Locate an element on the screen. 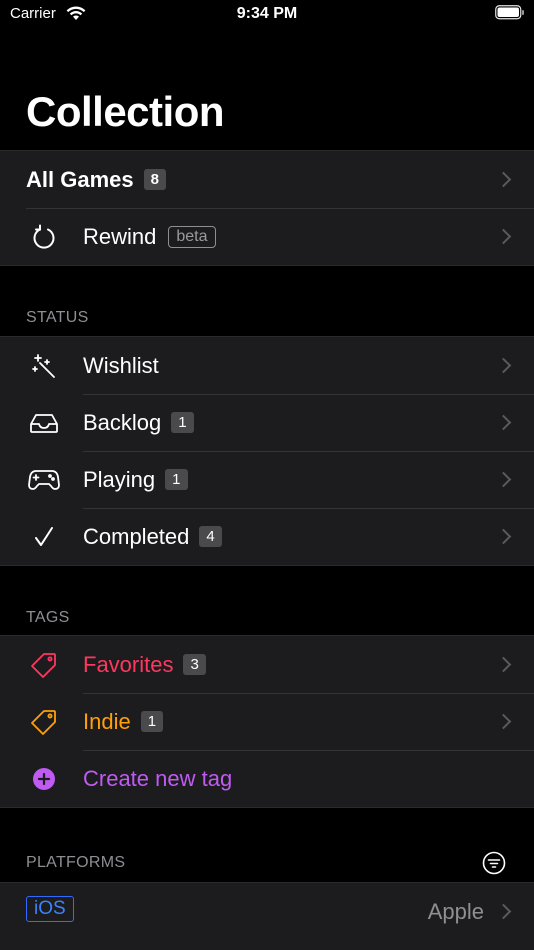 The width and height of the screenshot is (534, 950). all-games-label: All Games is located at coordinates (80, 179).